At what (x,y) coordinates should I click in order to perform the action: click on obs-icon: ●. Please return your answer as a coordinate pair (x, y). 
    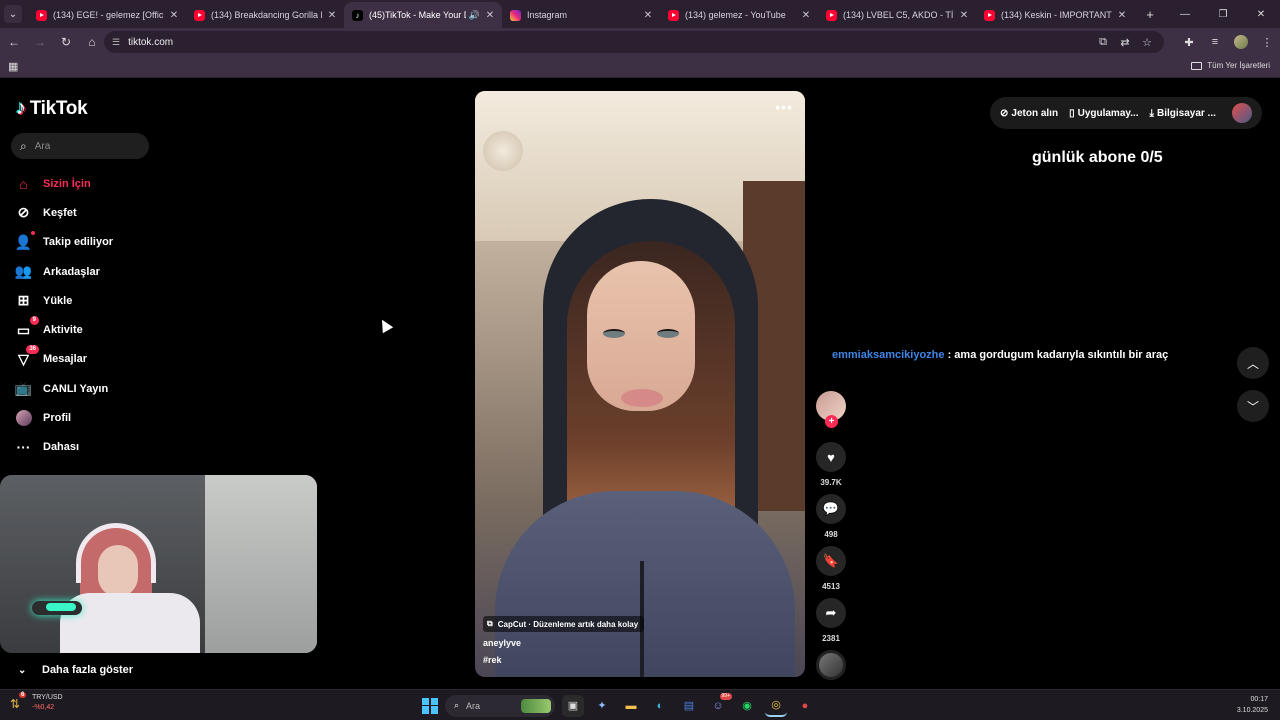
    Looking at the image, I should click on (805, 706).